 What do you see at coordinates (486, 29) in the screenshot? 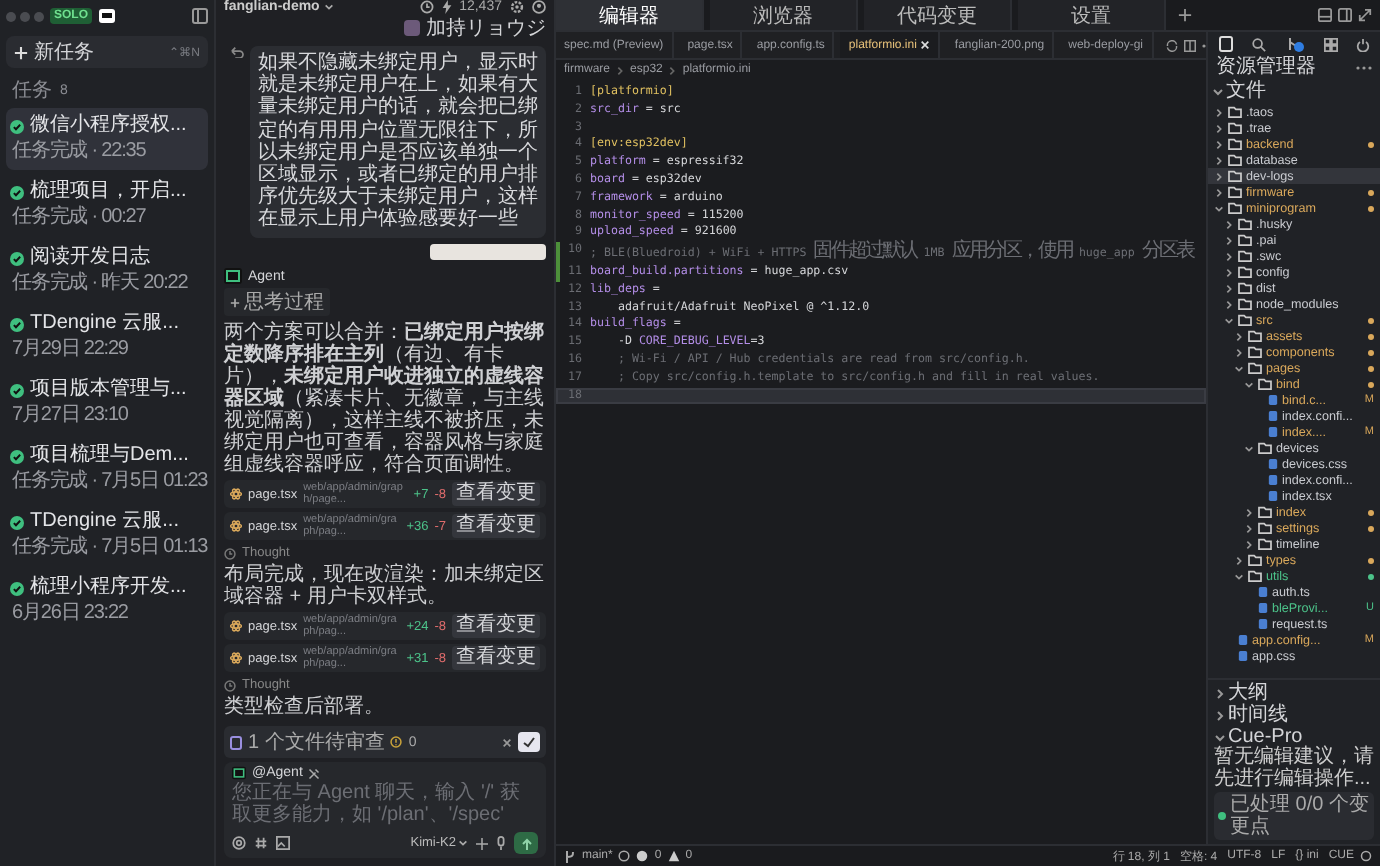
I see `user-name: 加持リョウジ` at bounding box center [486, 29].